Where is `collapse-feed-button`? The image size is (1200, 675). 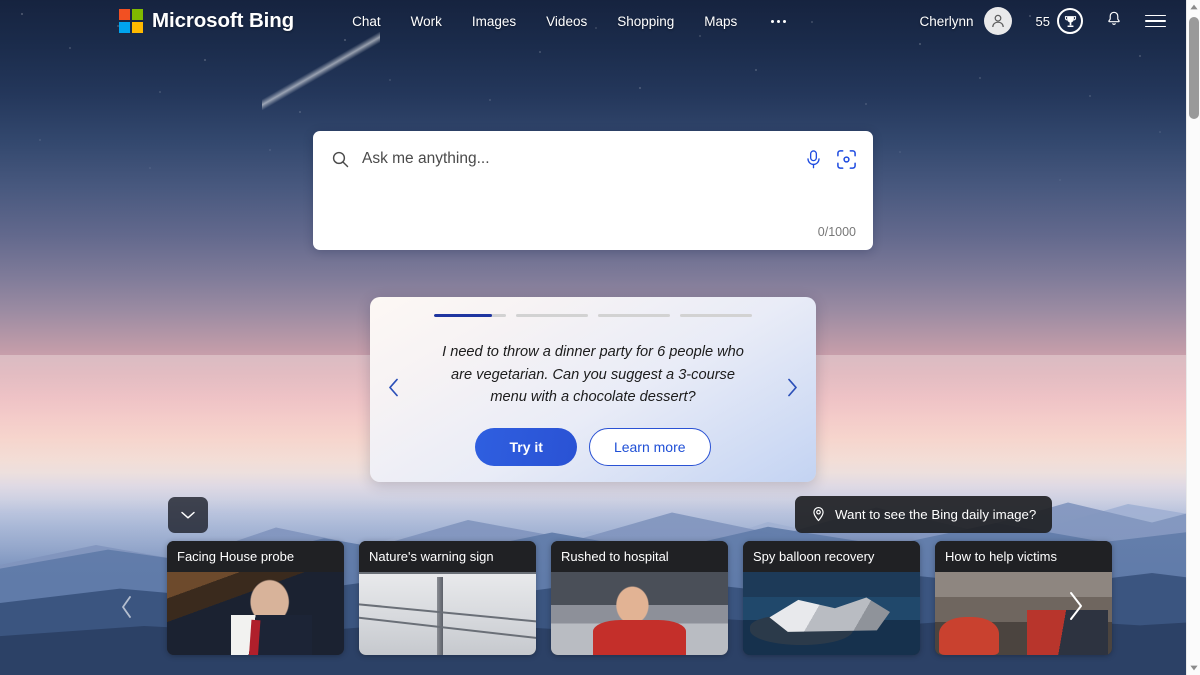
collapse-feed-button is located at coordinates (188, 515).